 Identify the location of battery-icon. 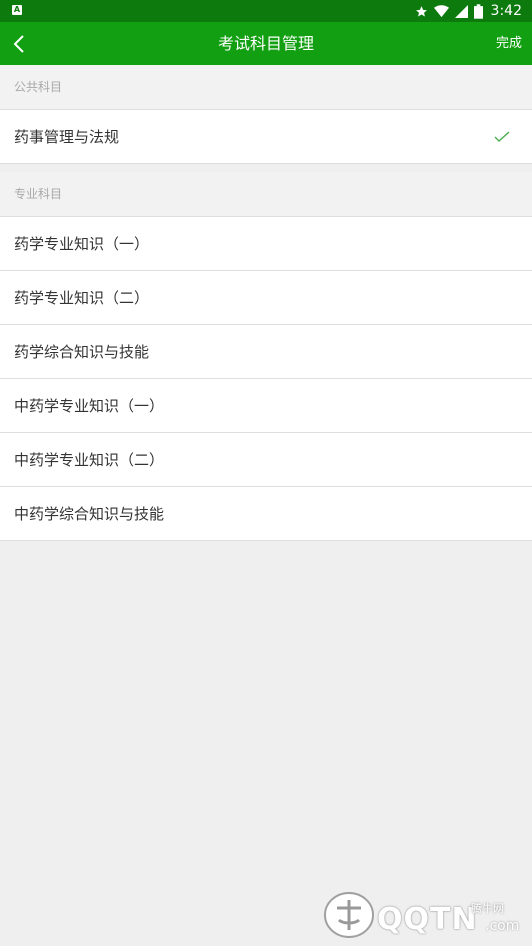
(478, 11).